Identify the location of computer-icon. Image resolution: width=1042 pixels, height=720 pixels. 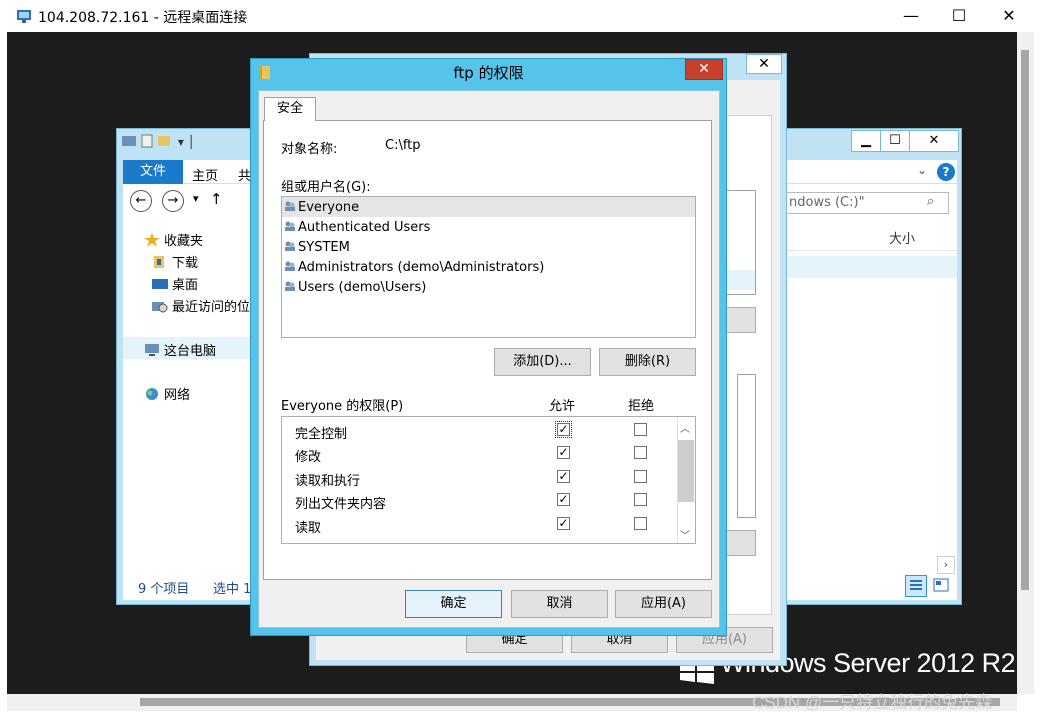
(152, 350).